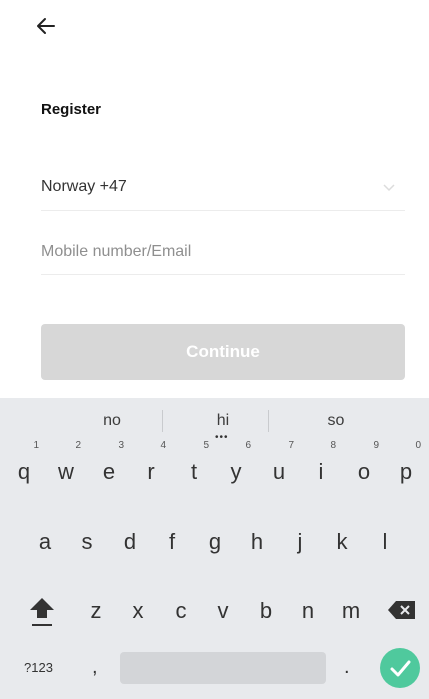 The height and width of the screenshot is (699, 429). What do you see at coordinates (172, 540) in the screenshot?
I see `key-f: f` at bounding box center [172, 540].